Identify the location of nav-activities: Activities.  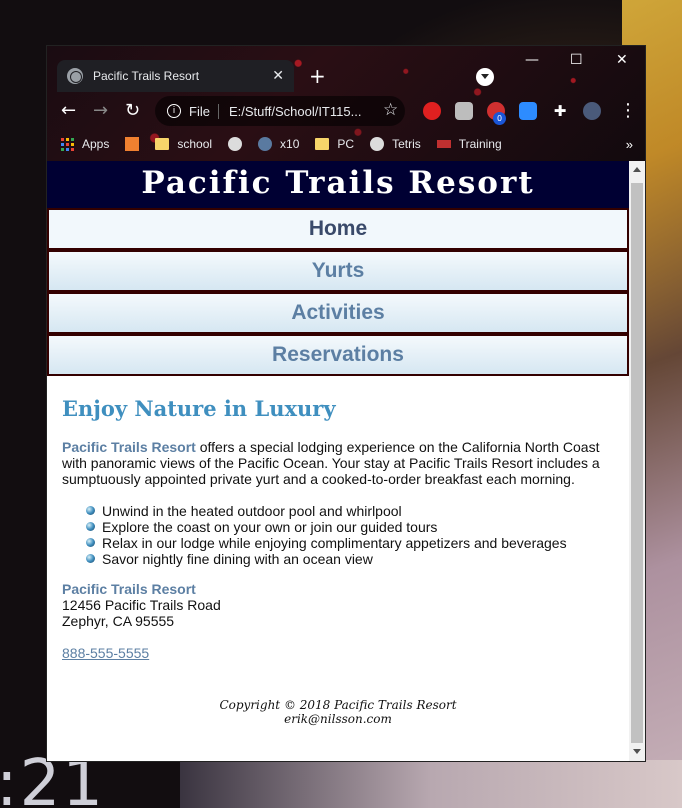
(338, 313).